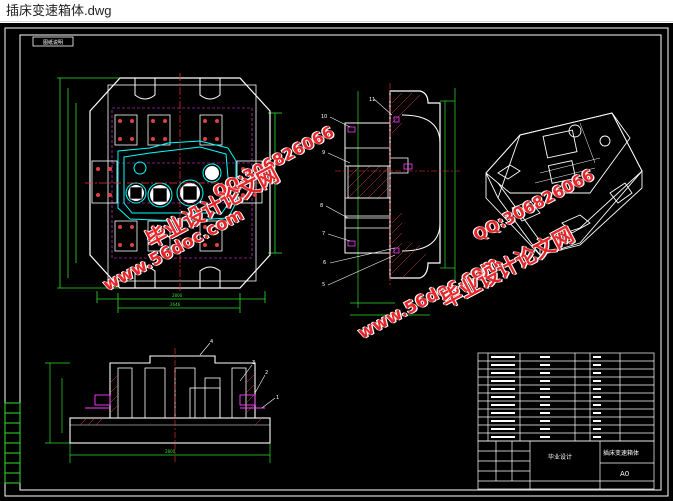 This screenshot has height=501, width=673. I want to click on window-title: 插床变速箱体.dwg, so click(336, 11).